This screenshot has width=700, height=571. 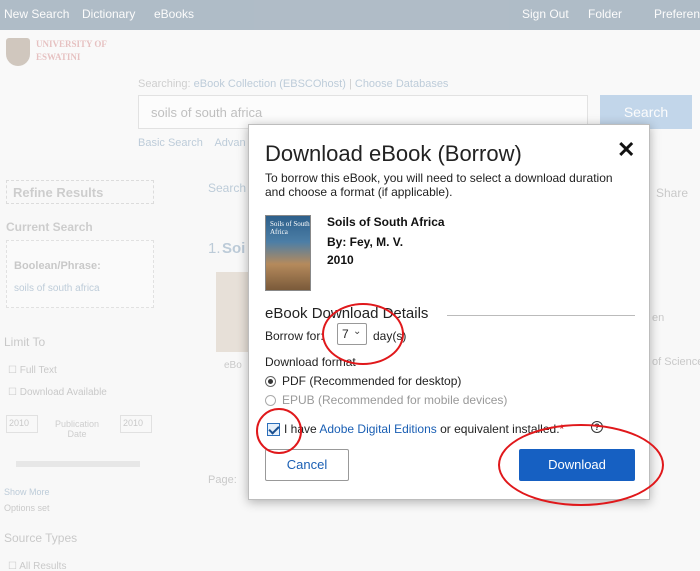 What do you see at coordinates (393, 153) in the screenshot?
I see `dialog-title: Download eBook (Borrow)` at bounding box center [393, 153].